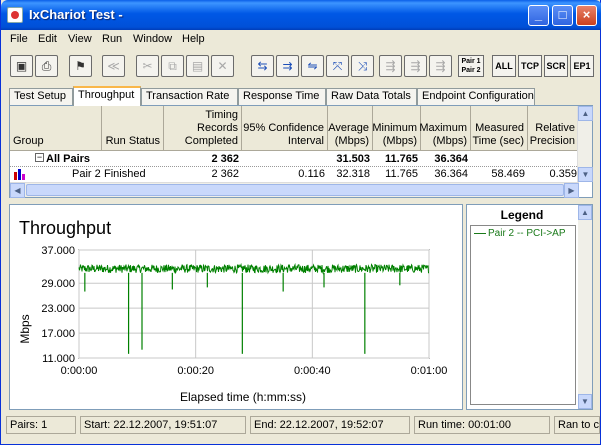 This screenshot has width=601, height=445. Describe the element at coordinates (112, 39) in the screenshot. I see `menu-run: Run` at that location.